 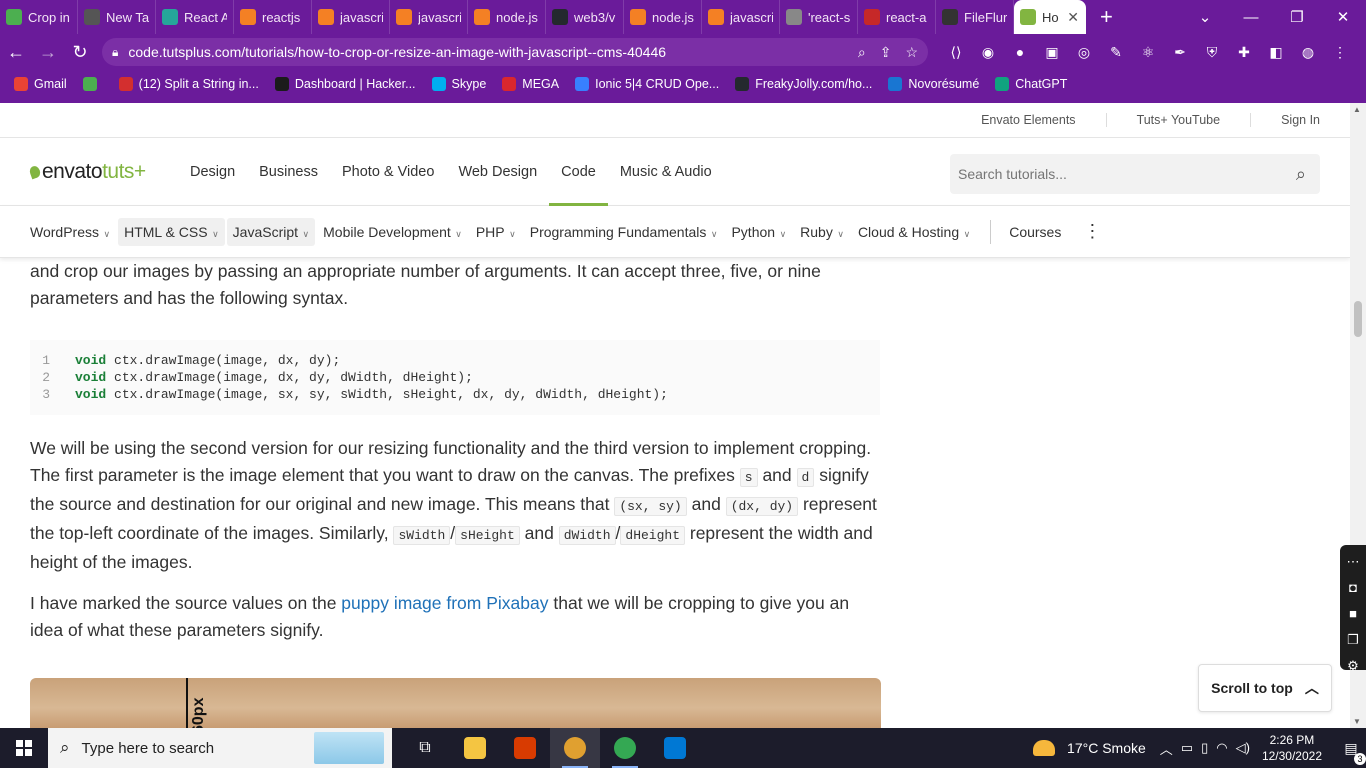 What do you see at coordinates (1089, 748) in the screenshot?
I see `weather-widget: 17°C Smoke` at bounding box center [1089, 748].